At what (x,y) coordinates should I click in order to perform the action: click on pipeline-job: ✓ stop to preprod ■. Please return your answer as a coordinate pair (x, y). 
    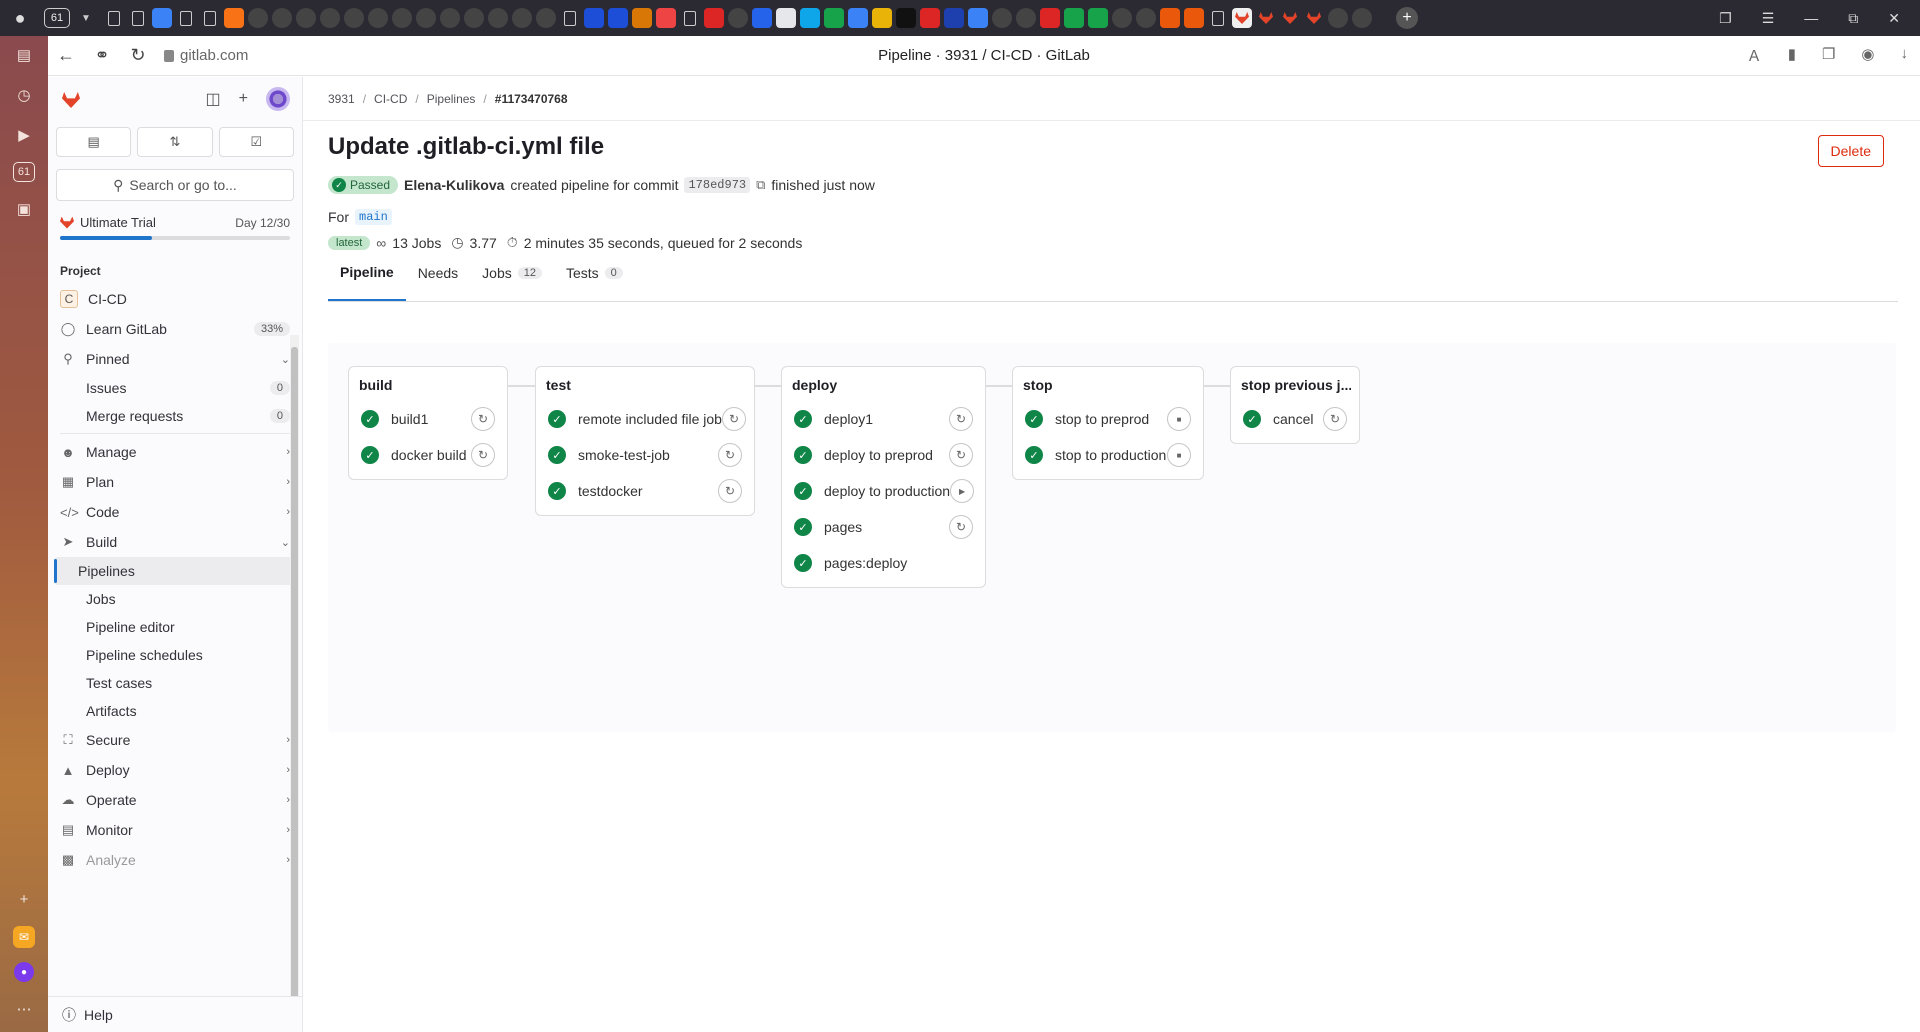
    Looking at the image, I should click on (1108, 419).